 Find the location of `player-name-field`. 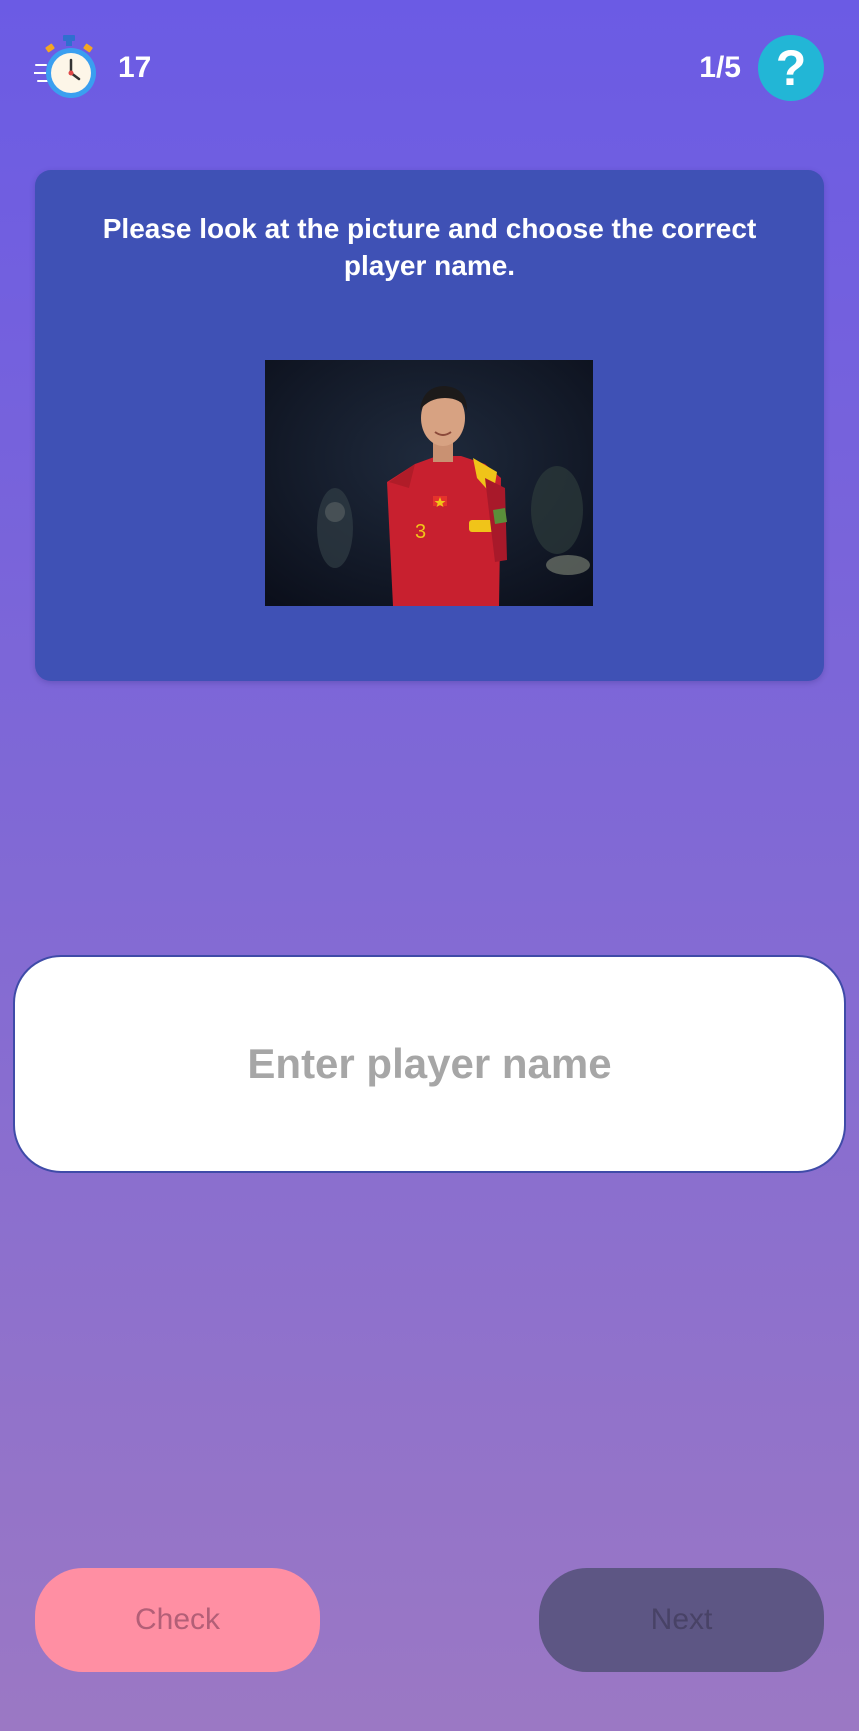

player-name-field is located at coordinates (429, 1064).